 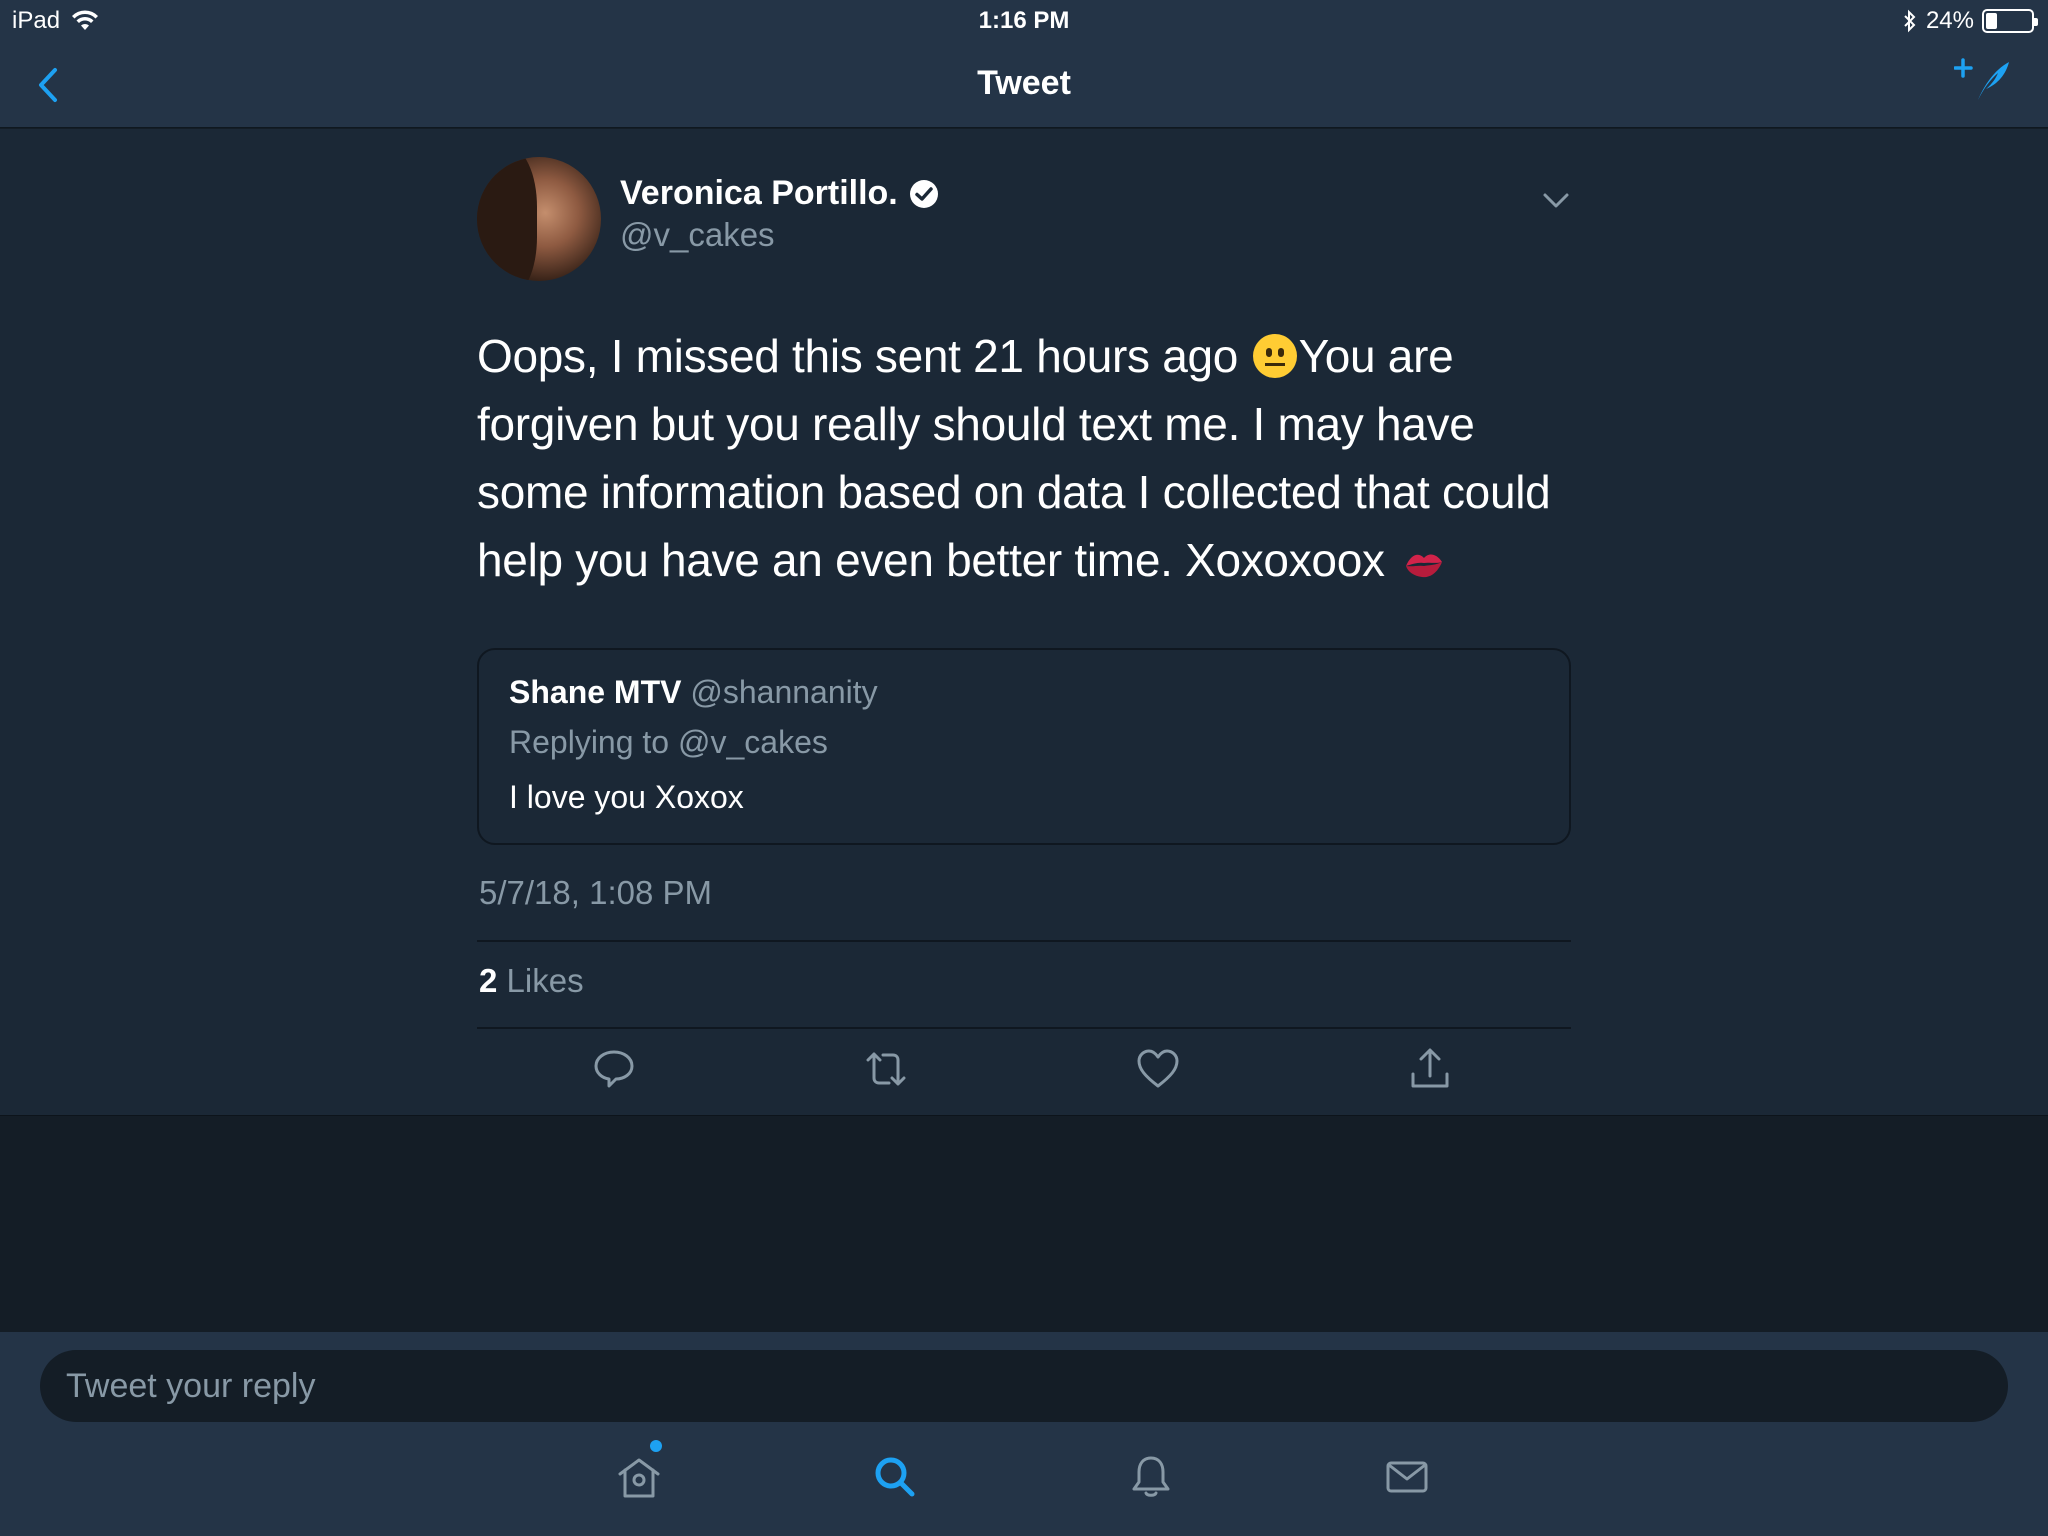 What do you see at coordinates (545, 980) in the screenshot?
I see `likes-label: Likes` at bounding box center [545, 980].